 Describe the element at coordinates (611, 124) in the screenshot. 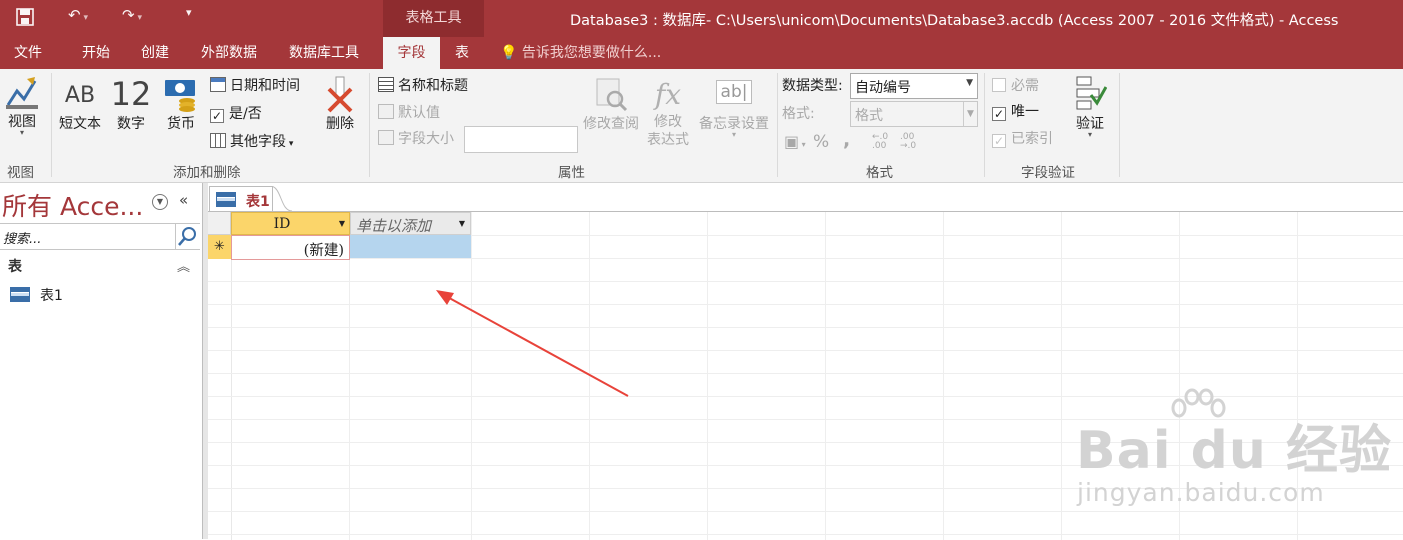

I see `modify-lookups-label: 修改查阅` at that location.